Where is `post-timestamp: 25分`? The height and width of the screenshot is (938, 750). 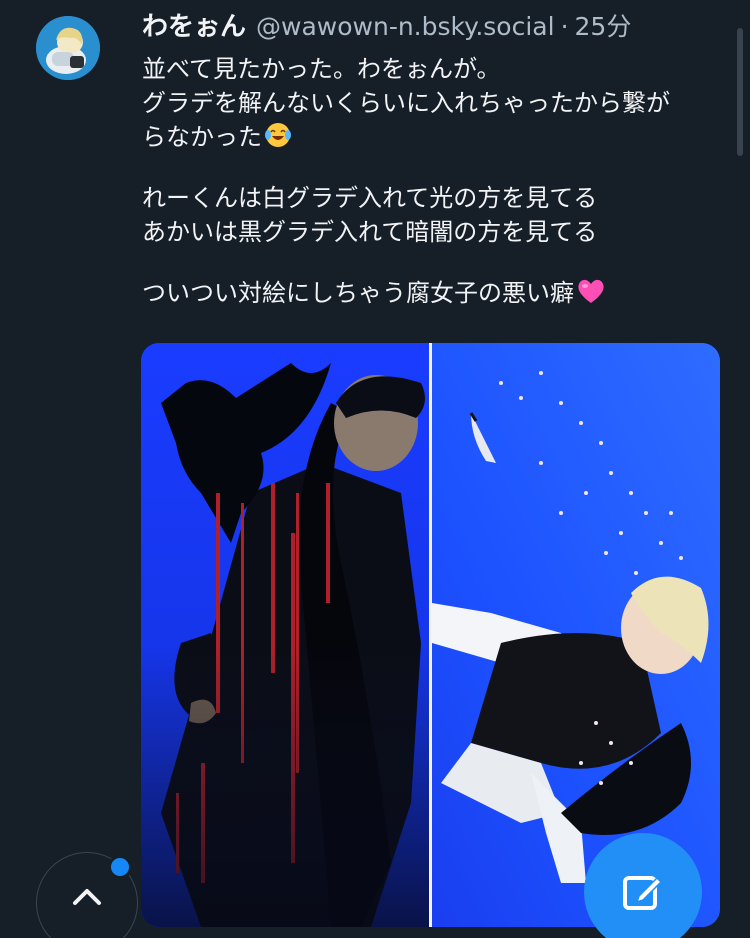 post-timestamp: 25分 is located at coordinates (603, 27).